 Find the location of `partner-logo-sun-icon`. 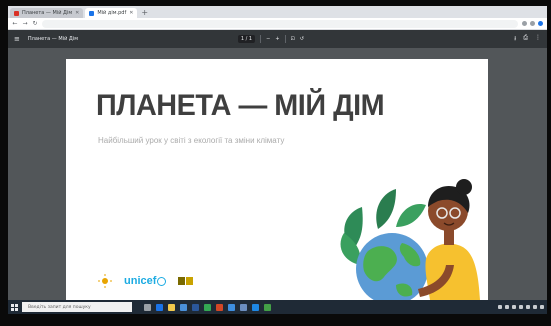

partner-logo-sun-icon is located at coordinates (105, 281).